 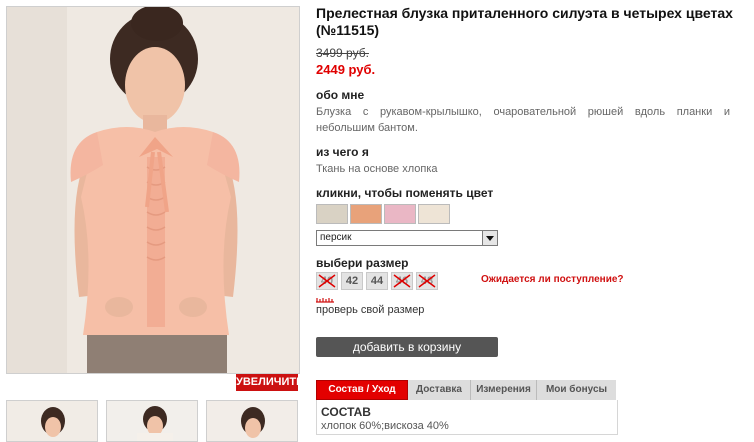 What do you see at coordinates (362, 263) in the screenshot?
I see `size-heading: выбери размер` at bounding box center [362, 263].